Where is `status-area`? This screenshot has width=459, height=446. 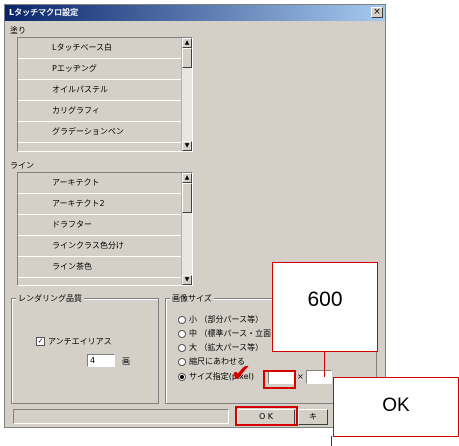 status-area is located at coordinates (121, 416).